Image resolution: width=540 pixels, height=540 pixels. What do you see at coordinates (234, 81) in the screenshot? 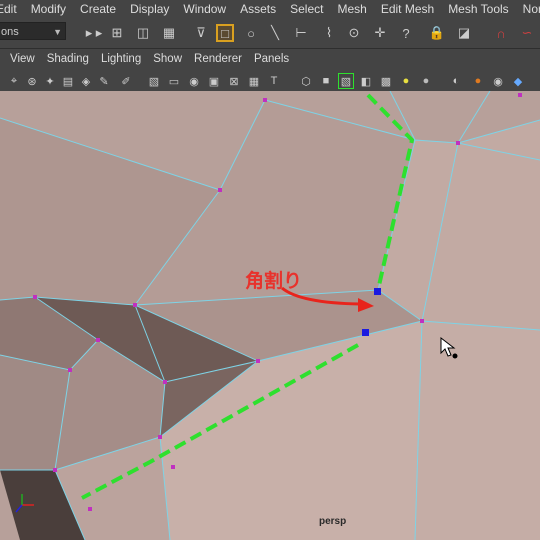
I see `field-chart-icon: ⊠` at bounding box center [234, 81].